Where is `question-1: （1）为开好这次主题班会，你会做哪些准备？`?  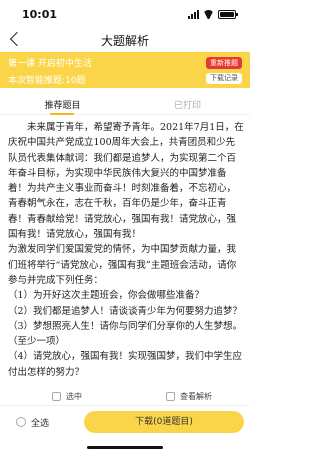
question-1: （1）为开好这次主题班会，你会做哪些准备？ is located at coordinates (106, 296).